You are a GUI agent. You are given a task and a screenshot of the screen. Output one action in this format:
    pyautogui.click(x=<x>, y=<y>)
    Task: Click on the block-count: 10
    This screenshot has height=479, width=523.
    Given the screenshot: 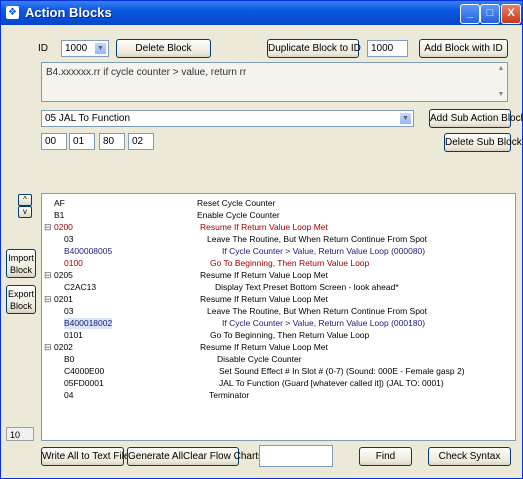 What is the action you would take?
    pyautogui.click(x=20, y=434)
    